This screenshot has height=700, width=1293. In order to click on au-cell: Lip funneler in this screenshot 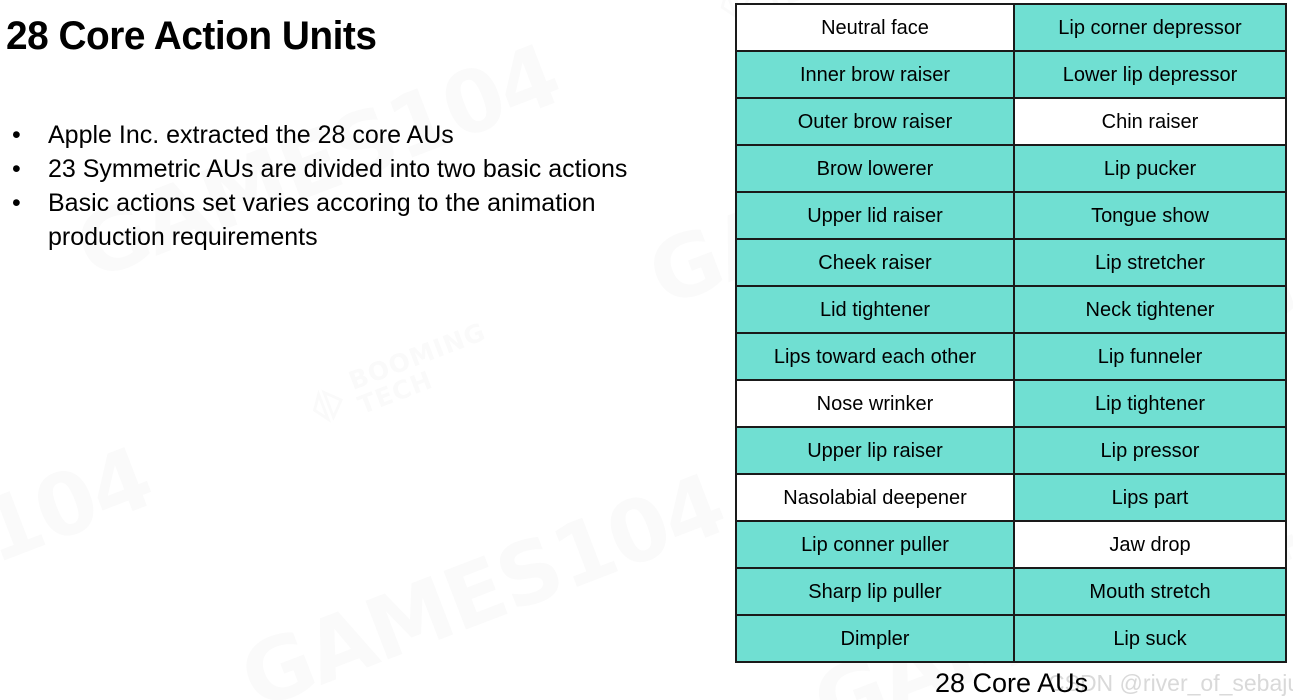, I will do `click(1150, 356)`.